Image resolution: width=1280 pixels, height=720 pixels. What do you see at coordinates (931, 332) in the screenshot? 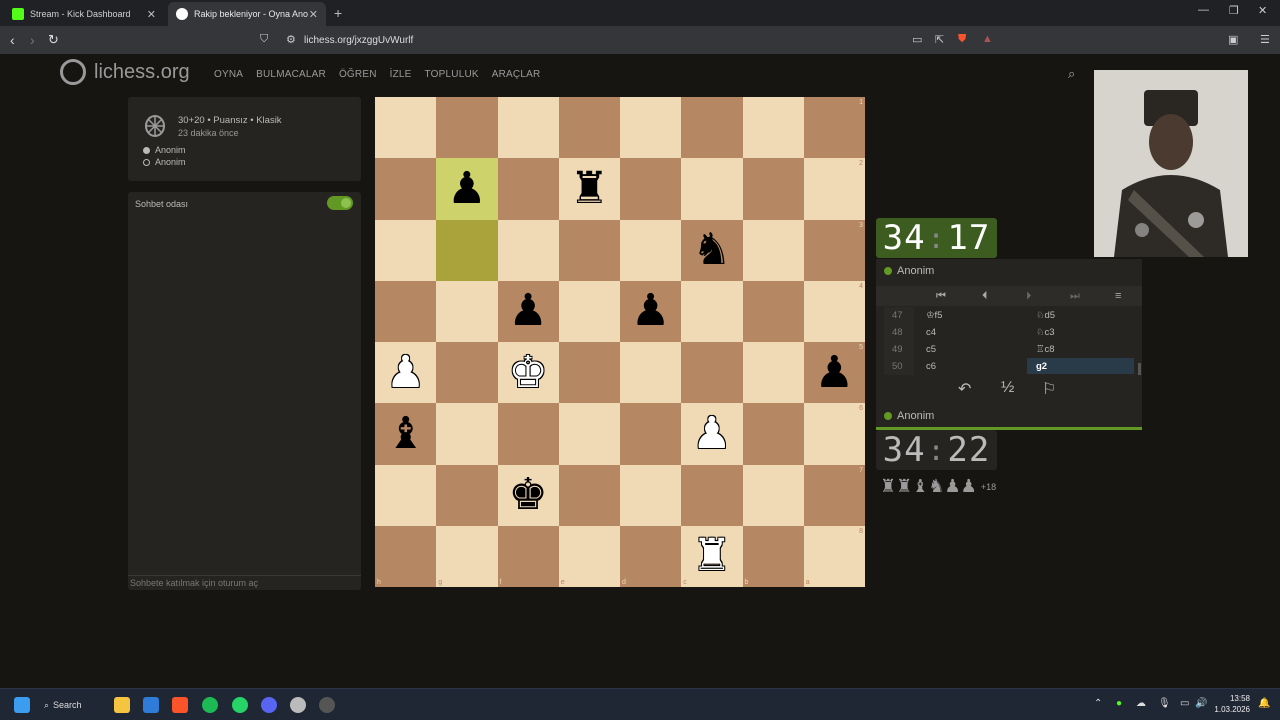
I see `white-move: c4` at bounding box center [931, 332].